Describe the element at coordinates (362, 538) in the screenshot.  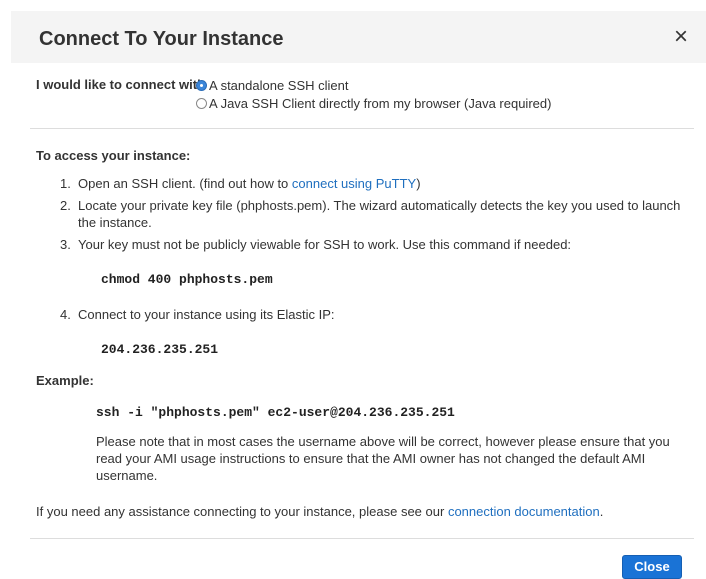
I see `footer-divider` at that location.